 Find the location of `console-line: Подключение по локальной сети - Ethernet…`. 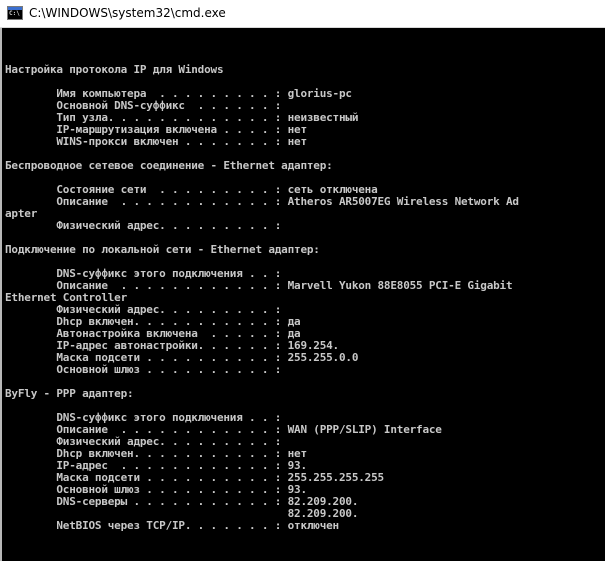

console-line: Подключение по локальной сети - Ethernet… is located at coordinates (162, 249).